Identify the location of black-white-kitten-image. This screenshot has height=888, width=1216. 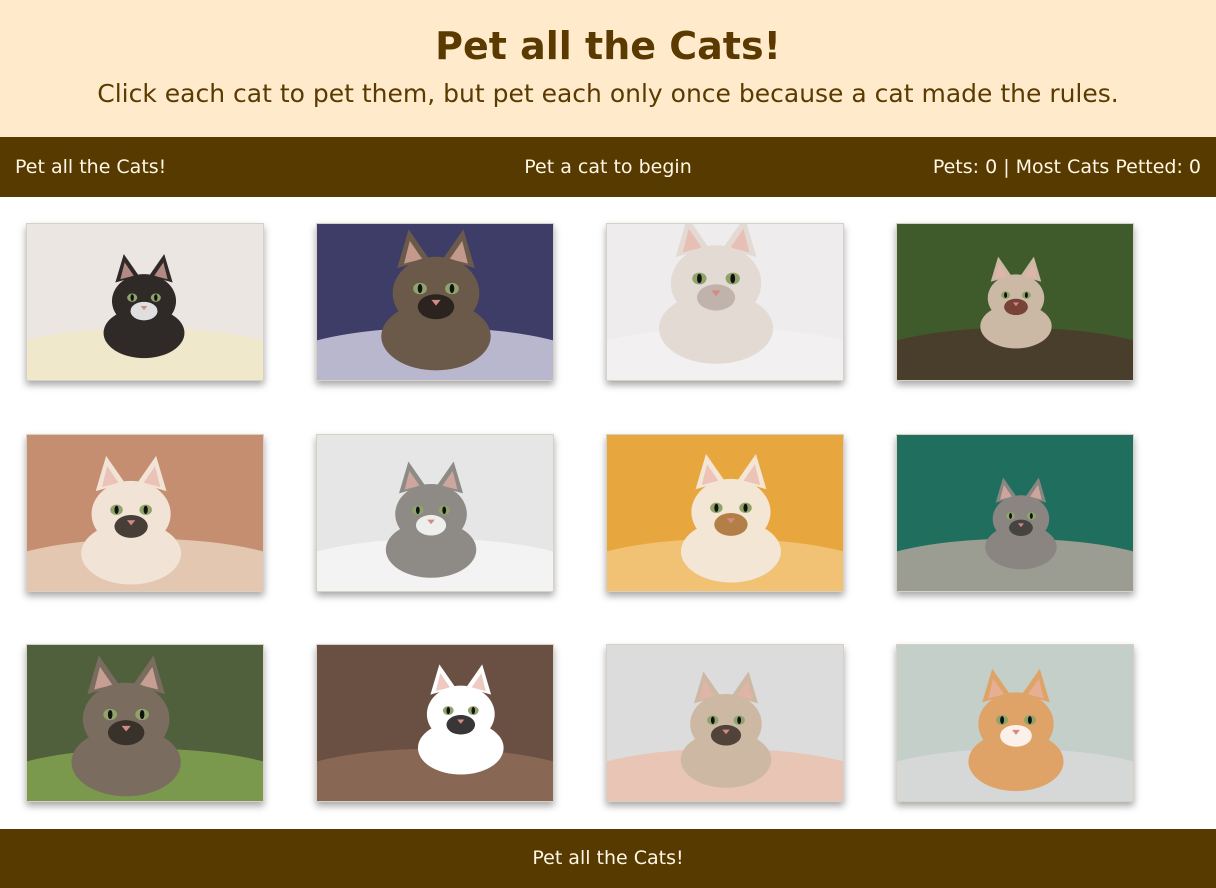
(145, 302).